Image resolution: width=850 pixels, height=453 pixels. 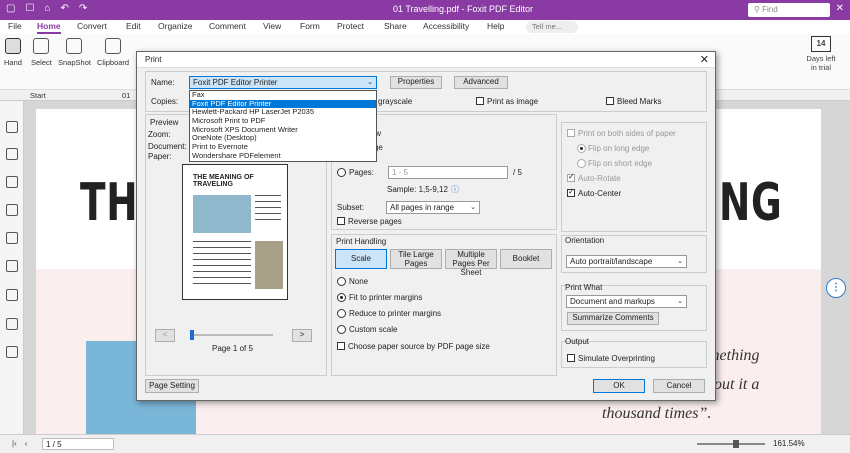 What do you see at coordinates (455, 189) in the screenshot?
I see `info-icon: ⓘ` at bounding box center [455, 189].